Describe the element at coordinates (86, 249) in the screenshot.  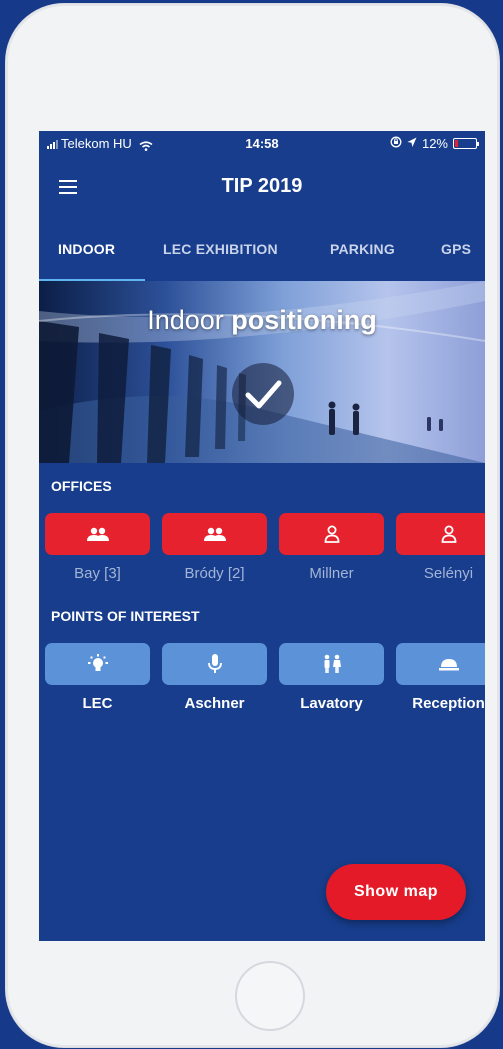
I see `tab-indoor: INDOOR` at that location.